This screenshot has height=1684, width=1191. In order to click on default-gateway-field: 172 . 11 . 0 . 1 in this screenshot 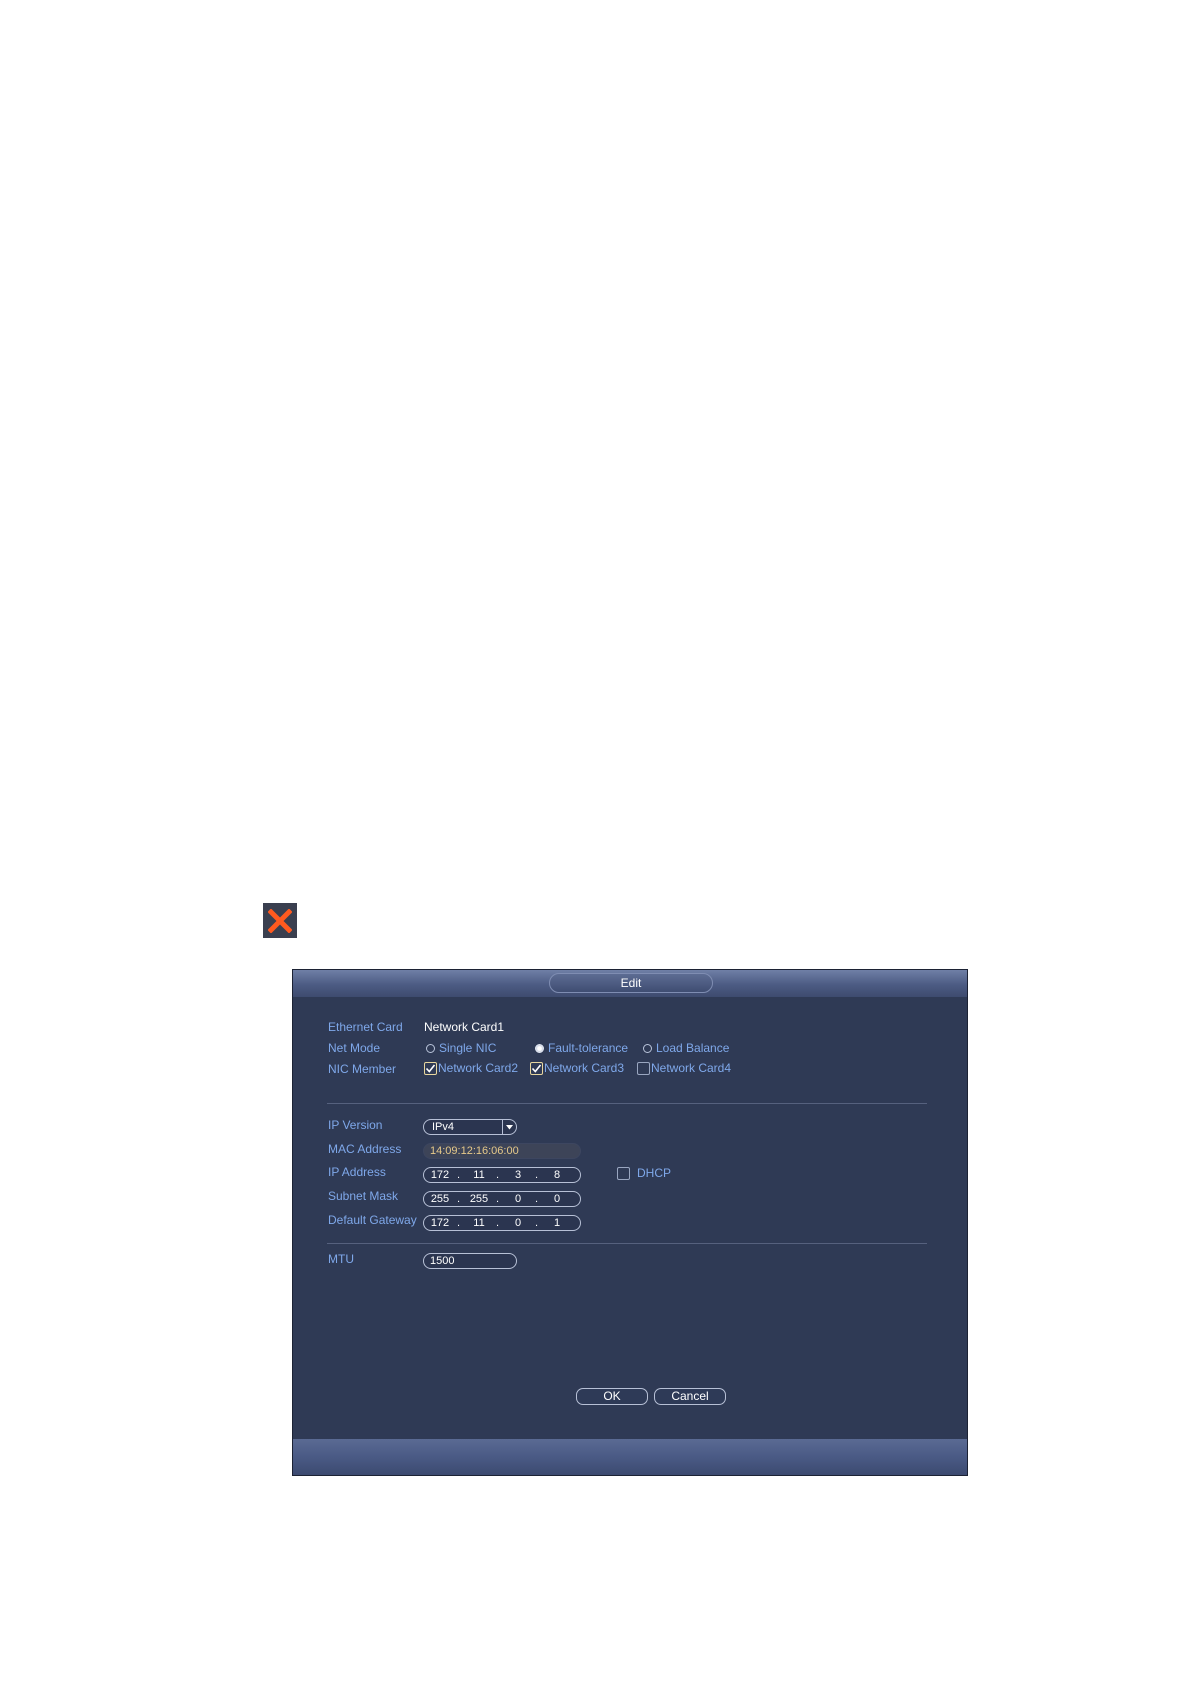, I will do `click(502, 1223)`.